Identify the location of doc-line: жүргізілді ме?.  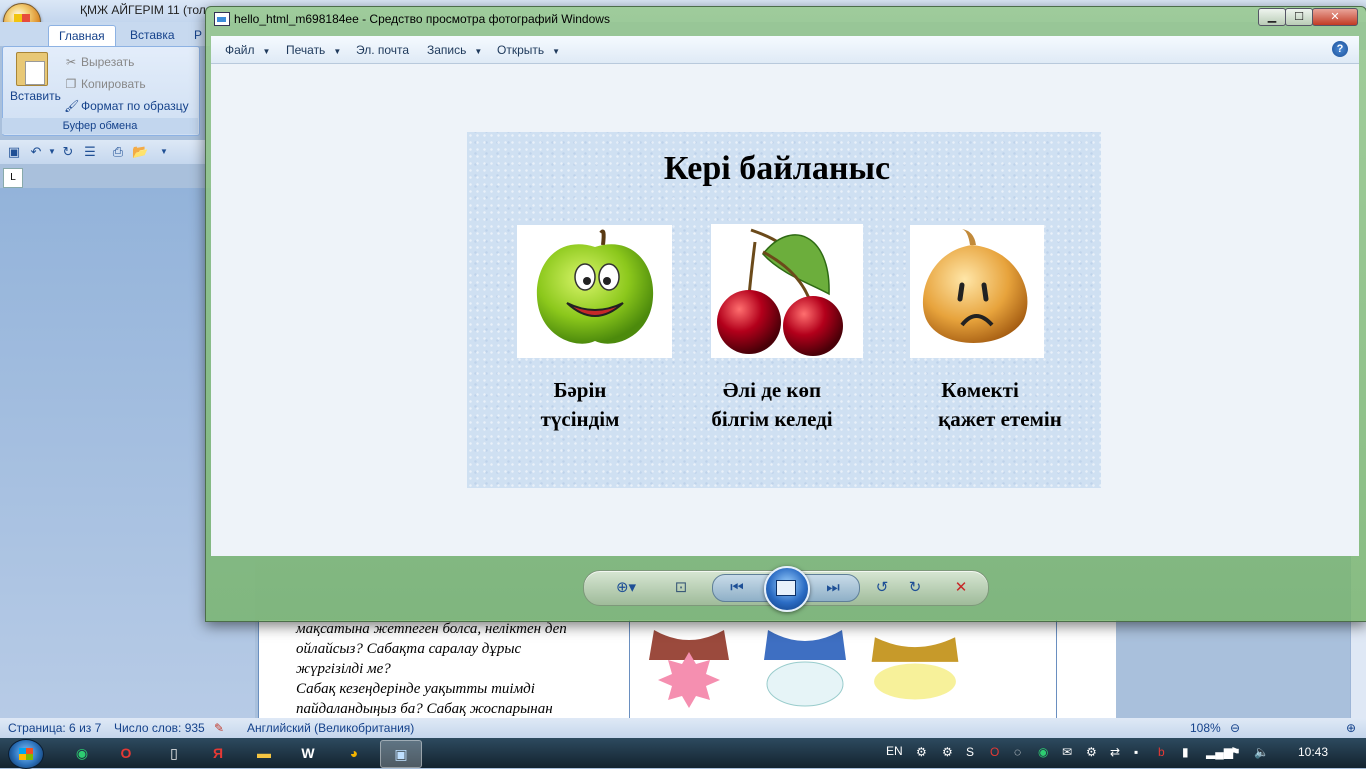
(343, 669).